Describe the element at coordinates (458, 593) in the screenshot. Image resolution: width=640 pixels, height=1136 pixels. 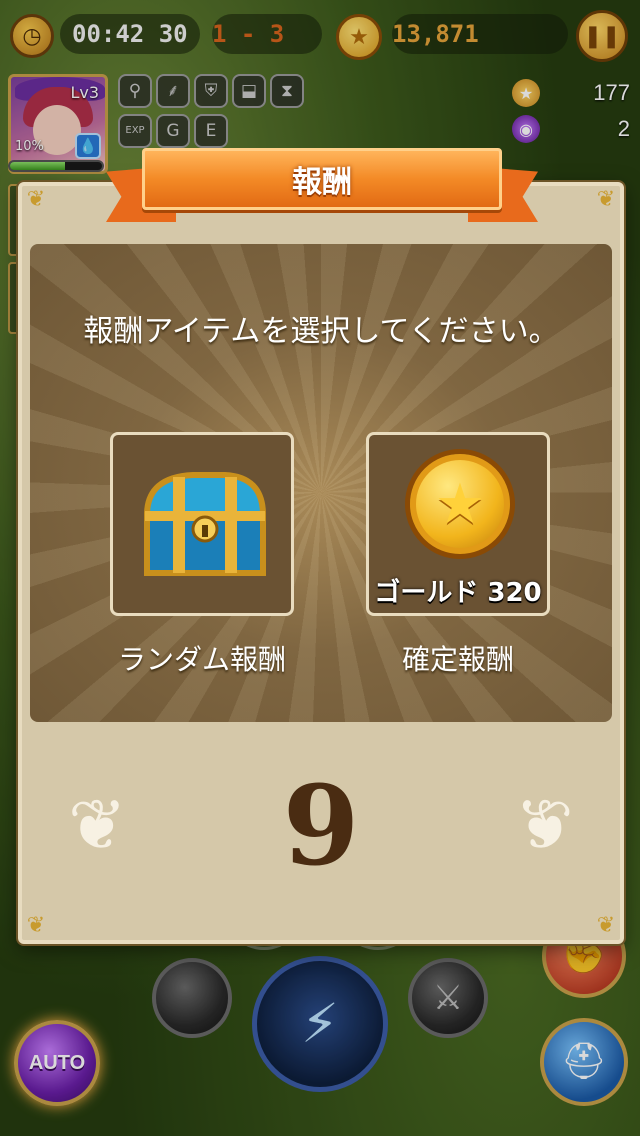
I see `fixed-reward-amount: ゴールド 320` at that location.